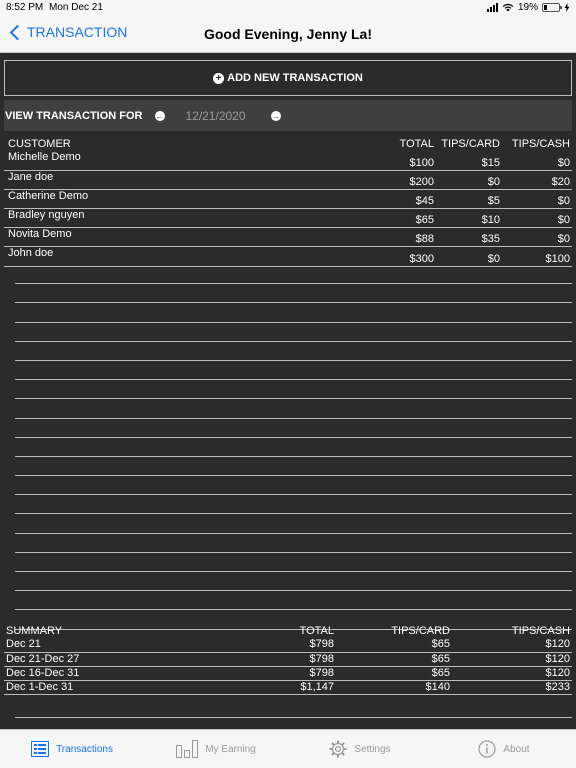  Describe the element at coordinates (567, 7) in the screenshot. I see `charging-icon` at that location.